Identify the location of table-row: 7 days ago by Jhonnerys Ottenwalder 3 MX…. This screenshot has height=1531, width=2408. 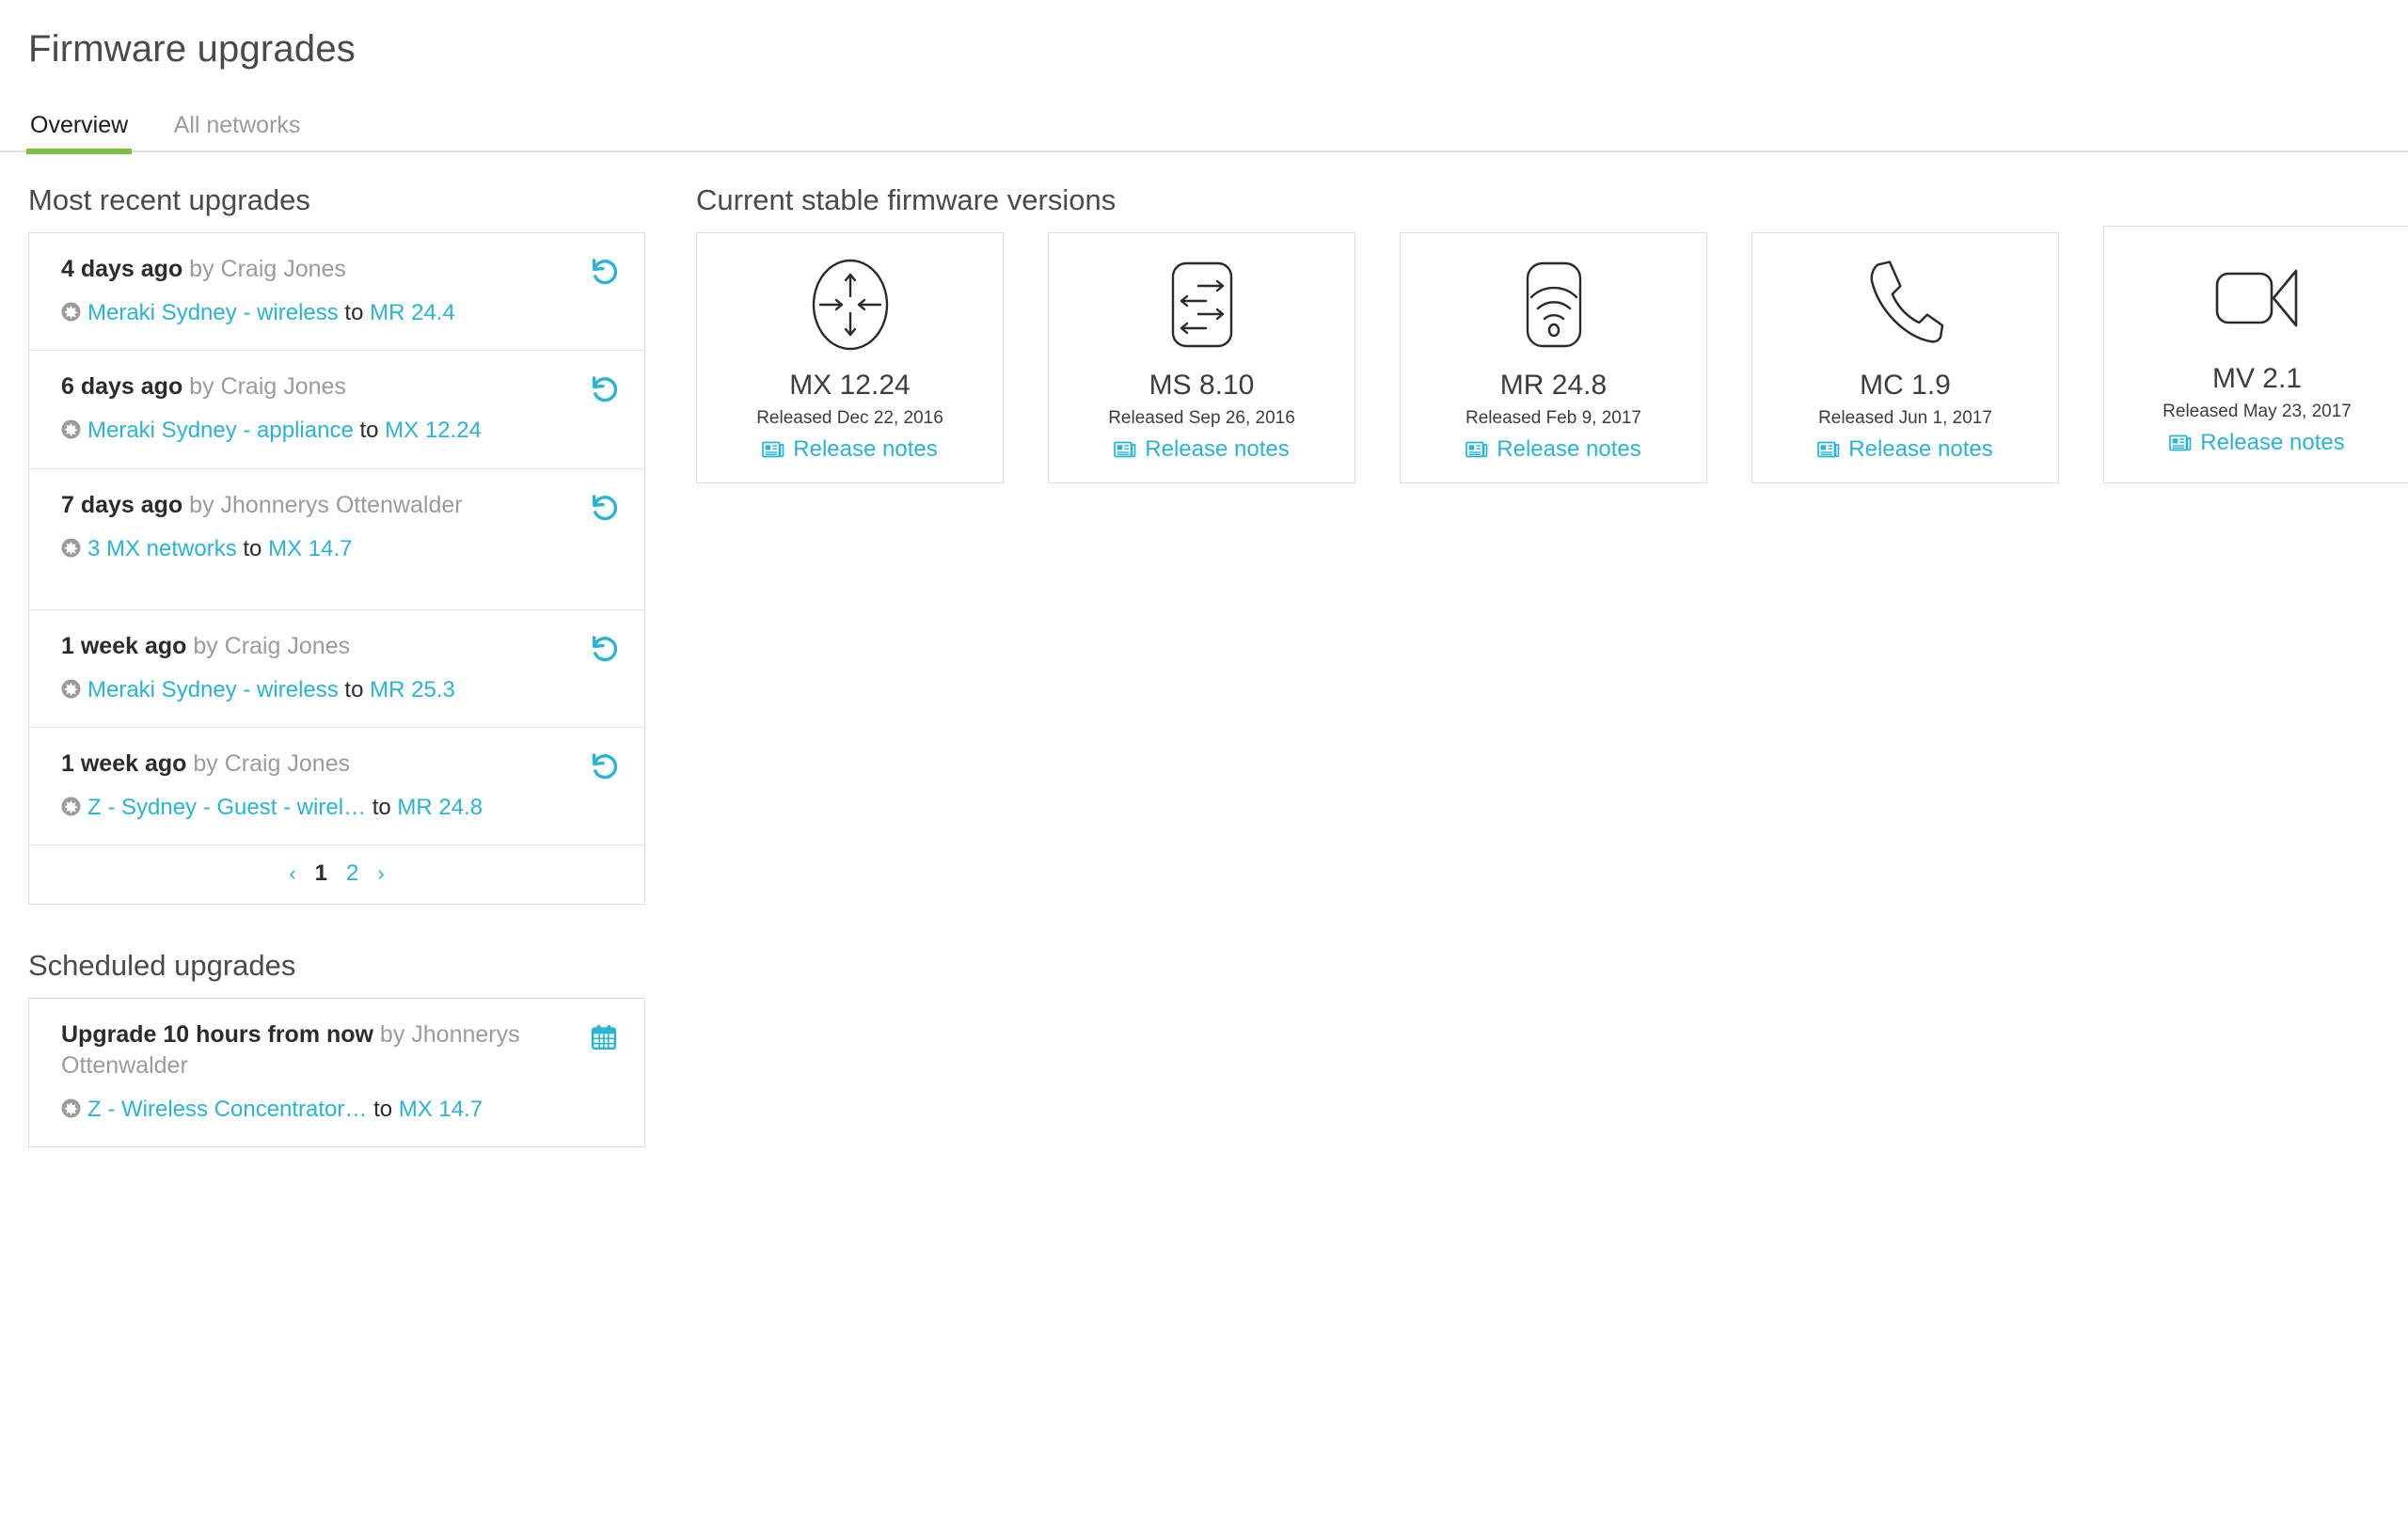
(336, 539).